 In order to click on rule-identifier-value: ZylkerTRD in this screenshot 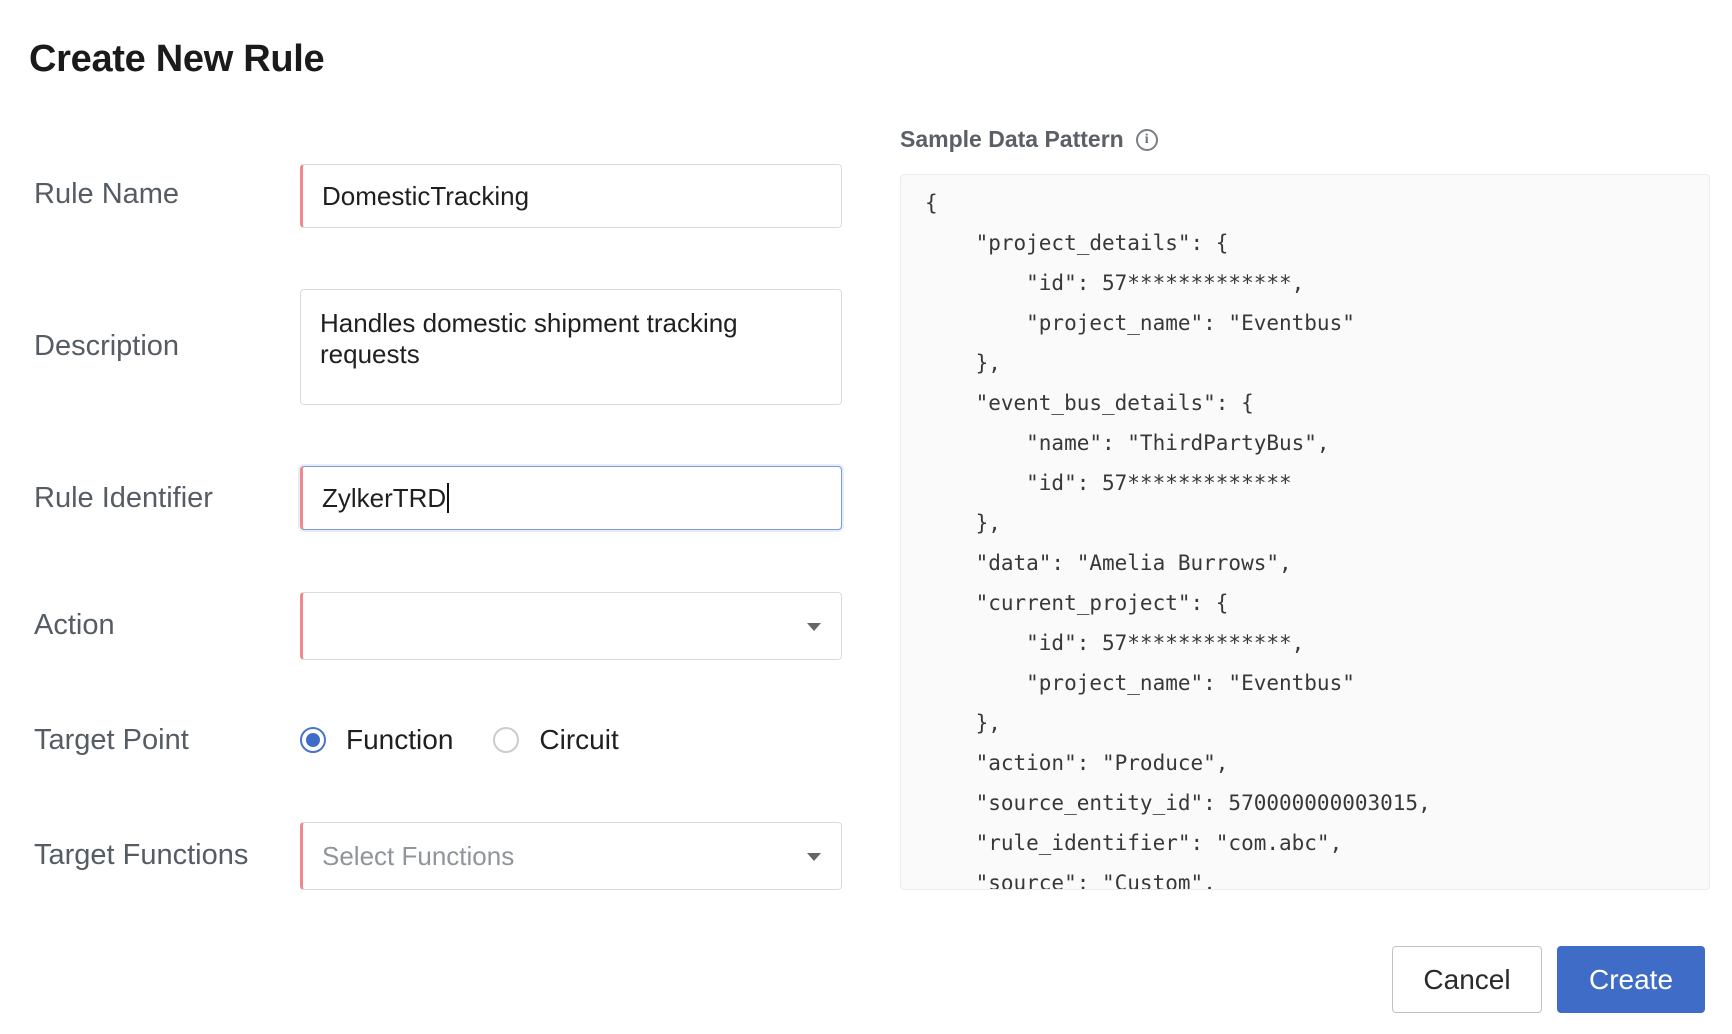, I will do `click(384, 497)`.